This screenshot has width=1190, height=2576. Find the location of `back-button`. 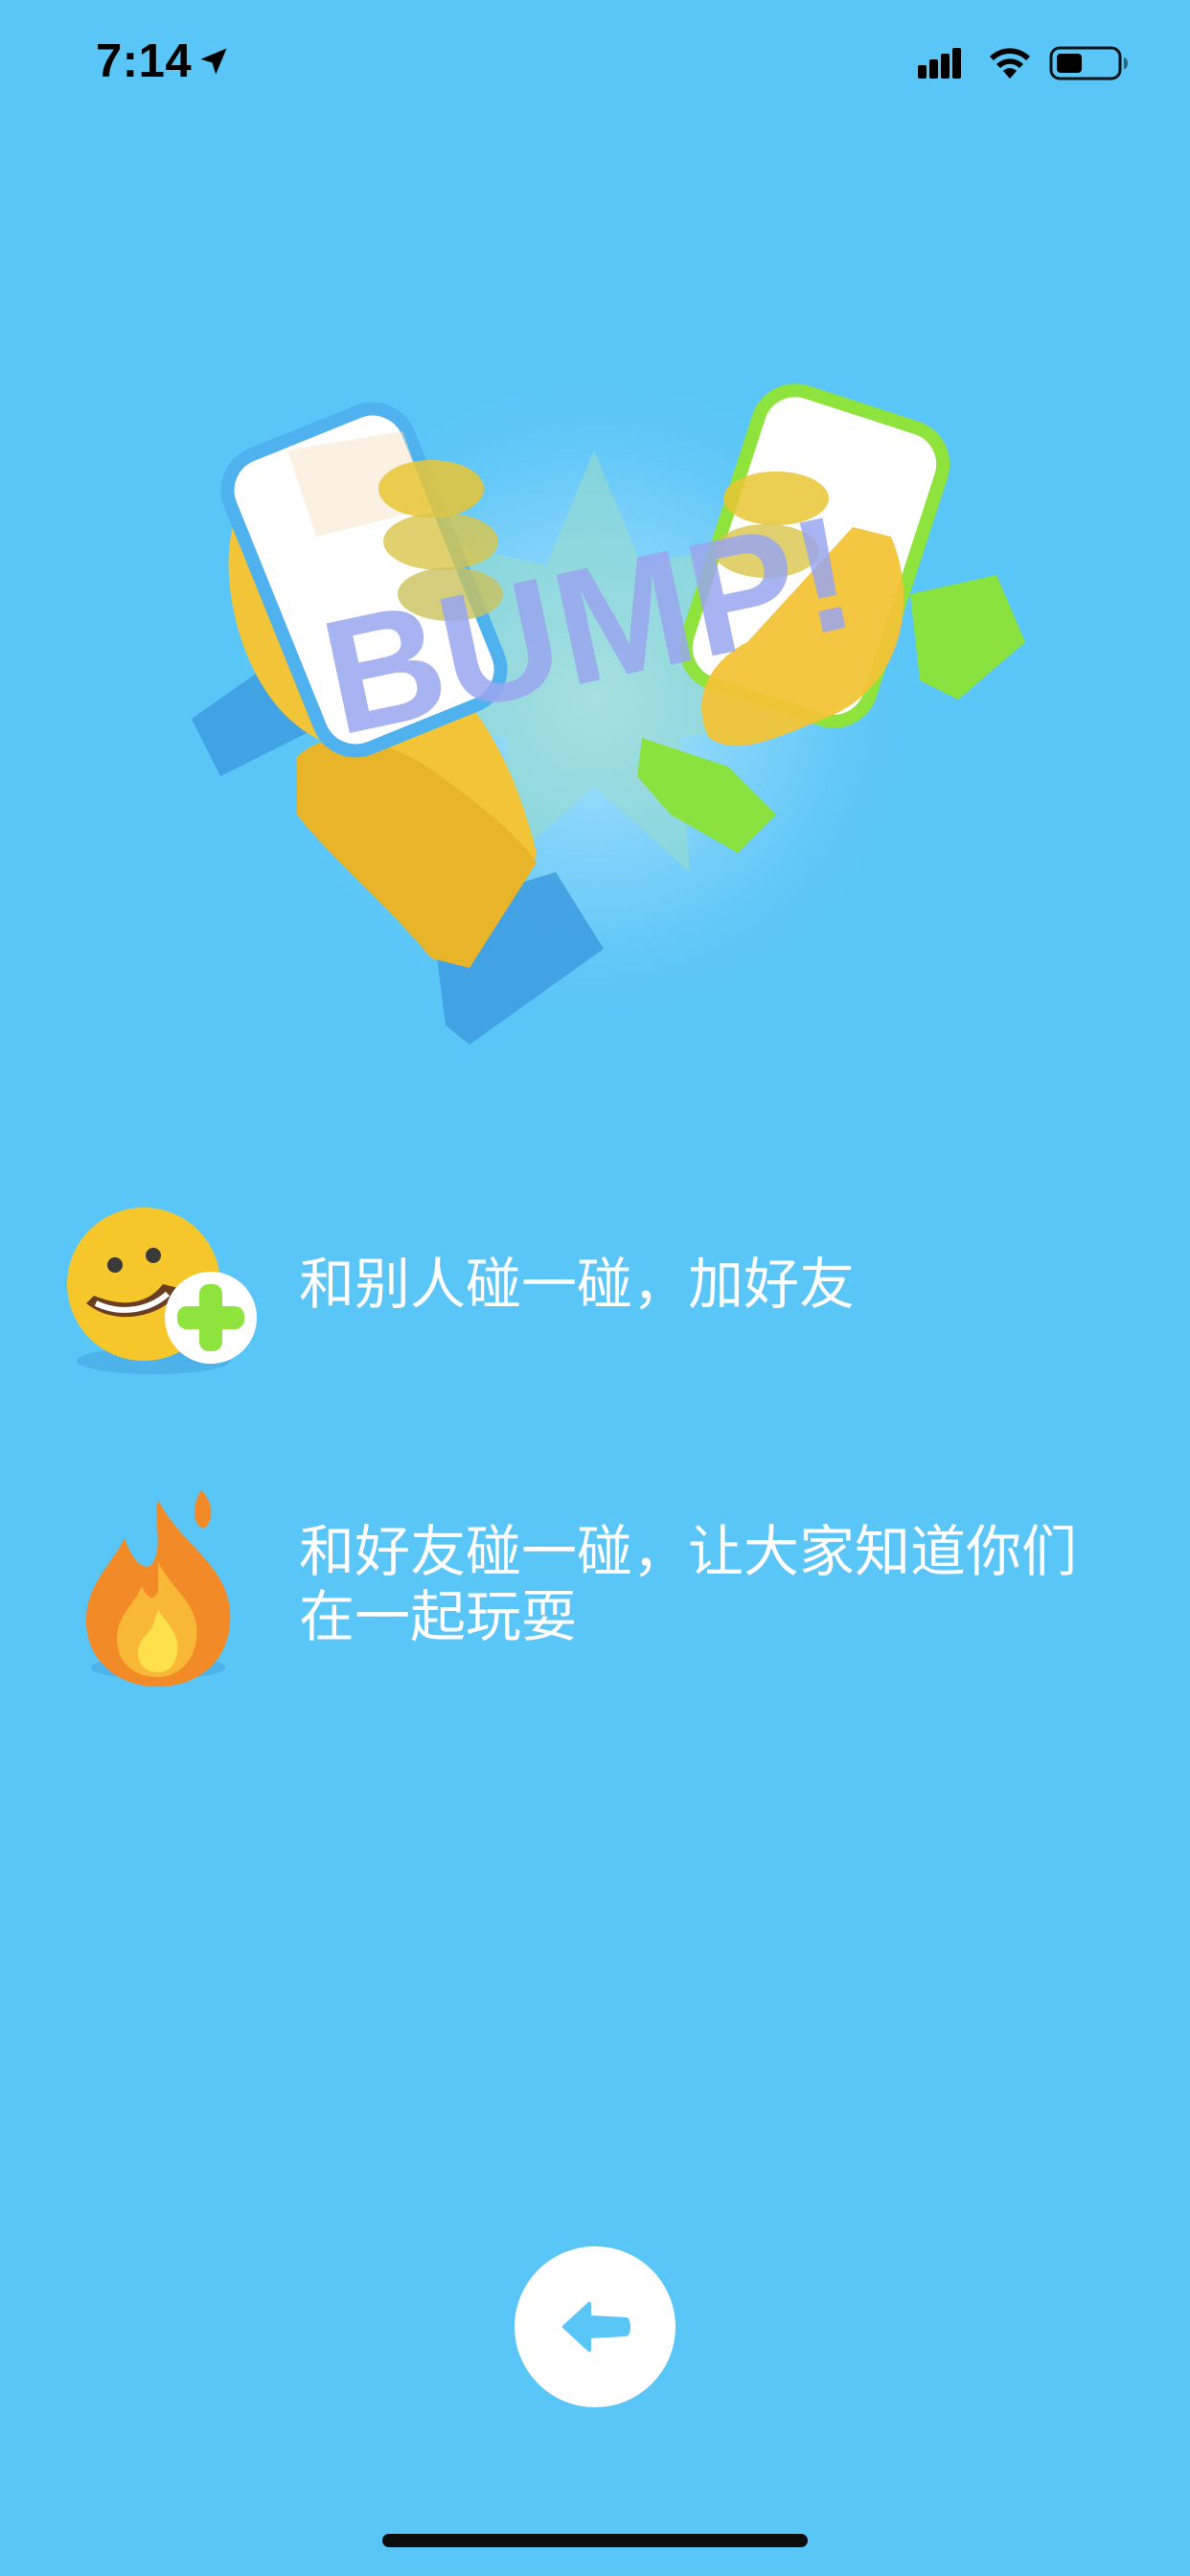

back-button is located at coordinates (595, 2326).